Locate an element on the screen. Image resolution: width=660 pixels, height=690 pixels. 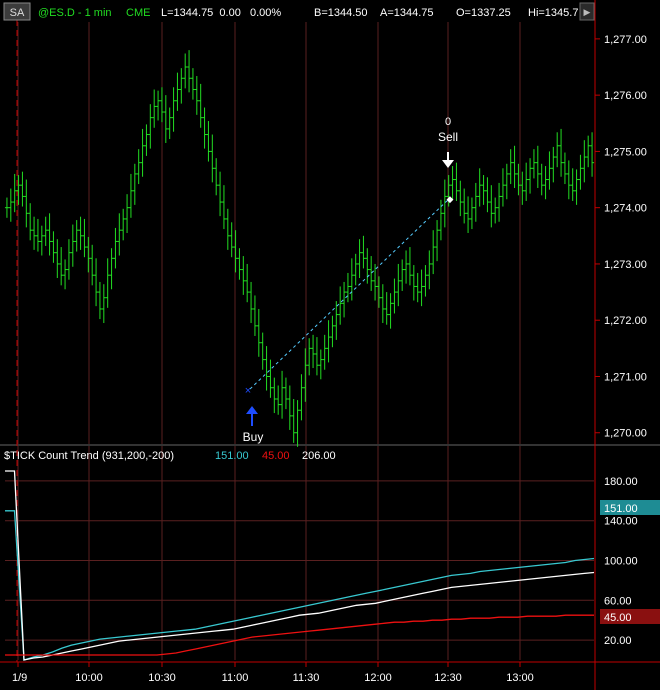
tag-red: 45.00 is located at coordinates (618, 618).